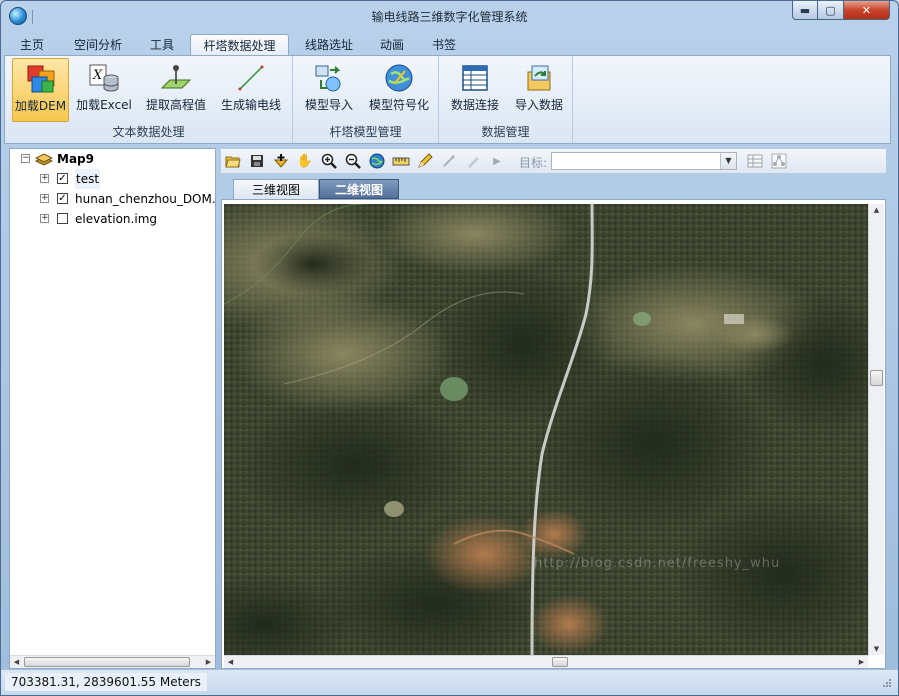 The image size is (899, 696). Describe the element at coordinates (175, 105) in the screenshot. I see `extract-elevation-label: 提取高程值` at that location.